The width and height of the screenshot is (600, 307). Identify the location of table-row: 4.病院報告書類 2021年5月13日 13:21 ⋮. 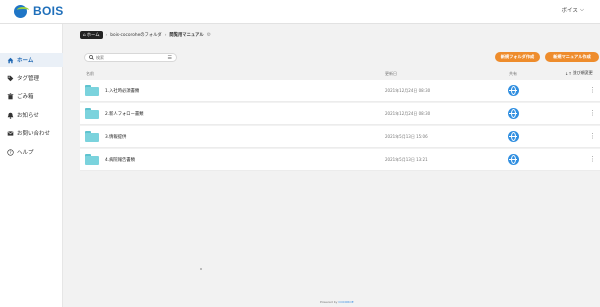
(340, 160).